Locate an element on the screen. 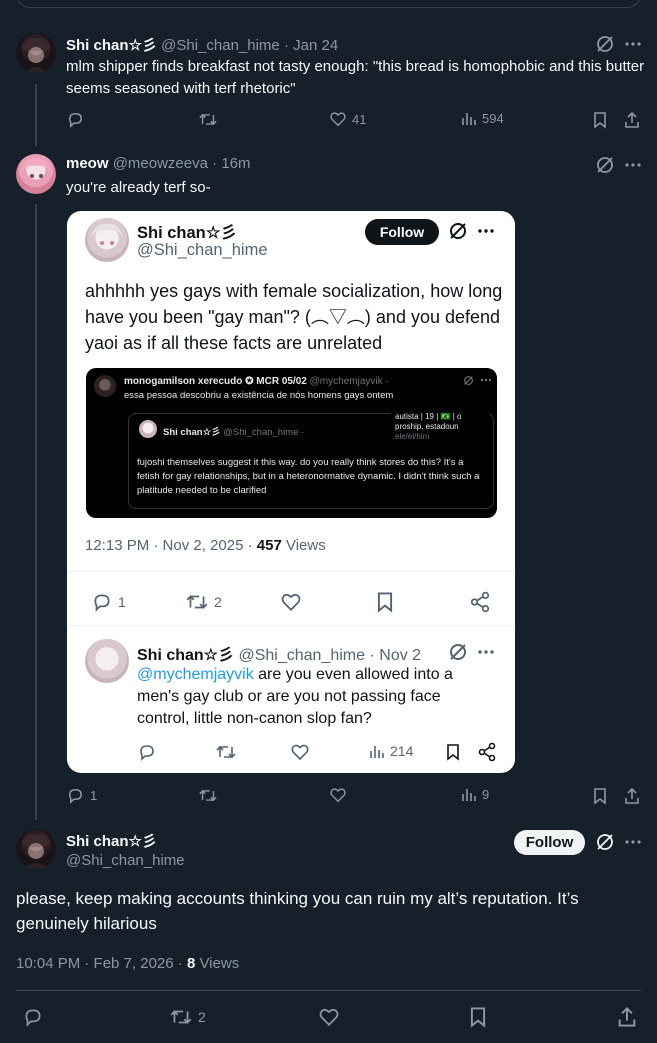  repost-count: 2 is located at coordinates (202, 1017).